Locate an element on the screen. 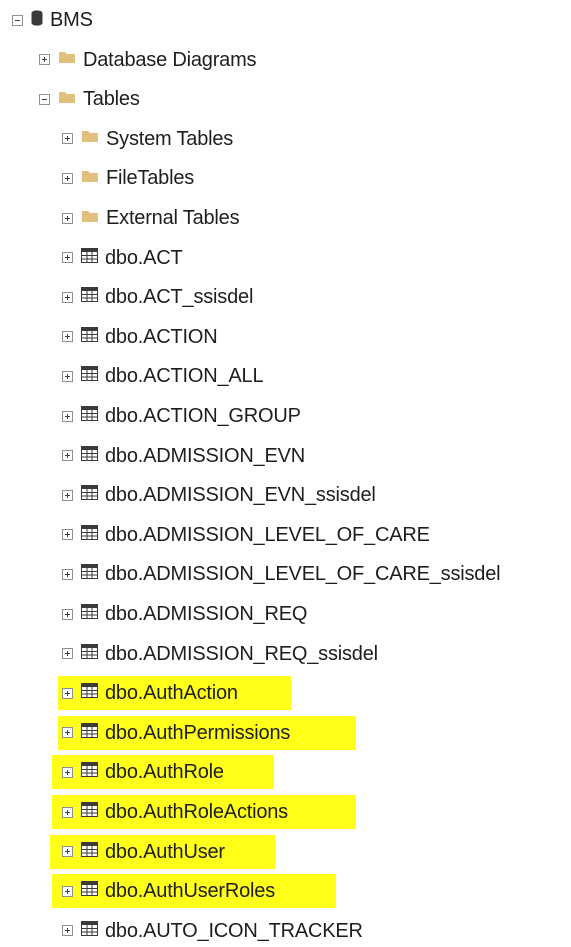  tree-node: dbo.ACTION_GROUP is located at coordinates (150, 416).